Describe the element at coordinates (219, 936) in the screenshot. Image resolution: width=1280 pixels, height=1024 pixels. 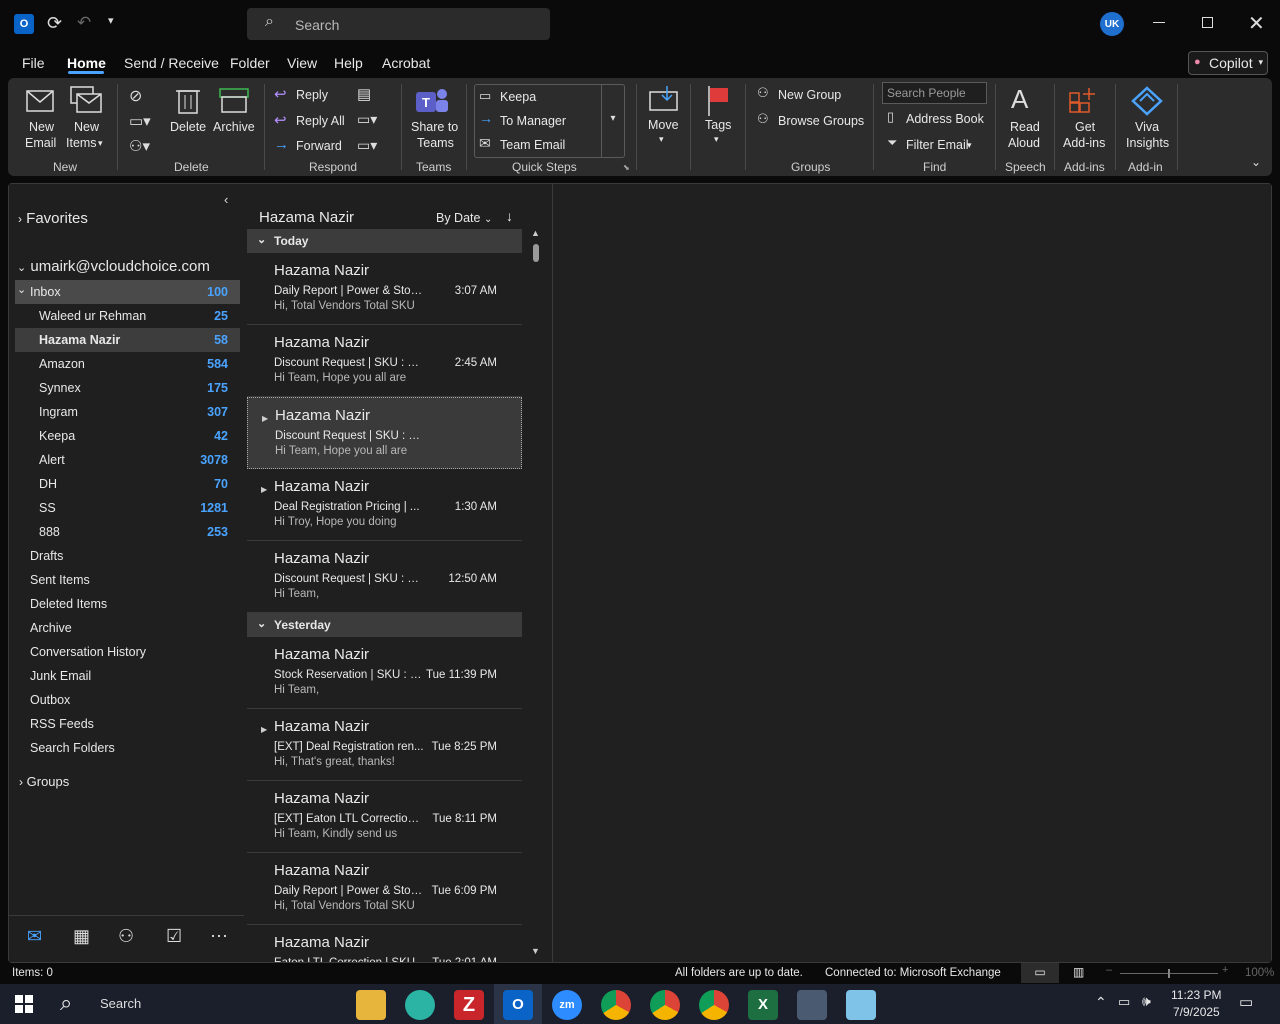
I see `more-apps-icon: ⋯` at that location.